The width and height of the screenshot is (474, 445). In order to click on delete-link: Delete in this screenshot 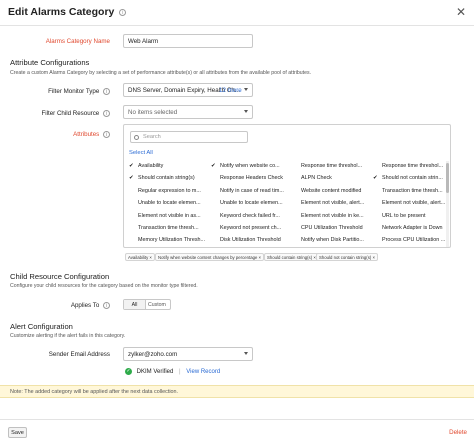, I will do `click(458, 432)`.